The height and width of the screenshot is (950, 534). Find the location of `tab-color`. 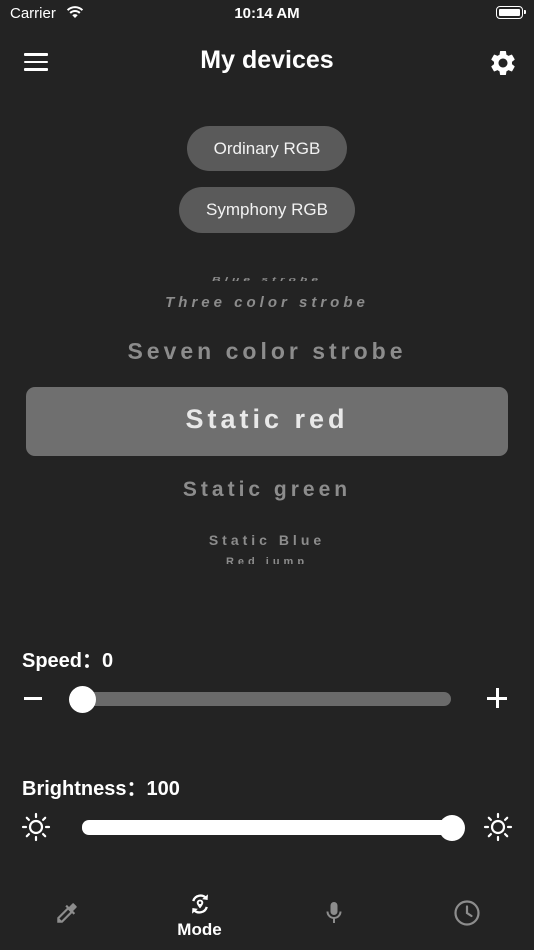

tab-color is located at coordinates (66, 920).